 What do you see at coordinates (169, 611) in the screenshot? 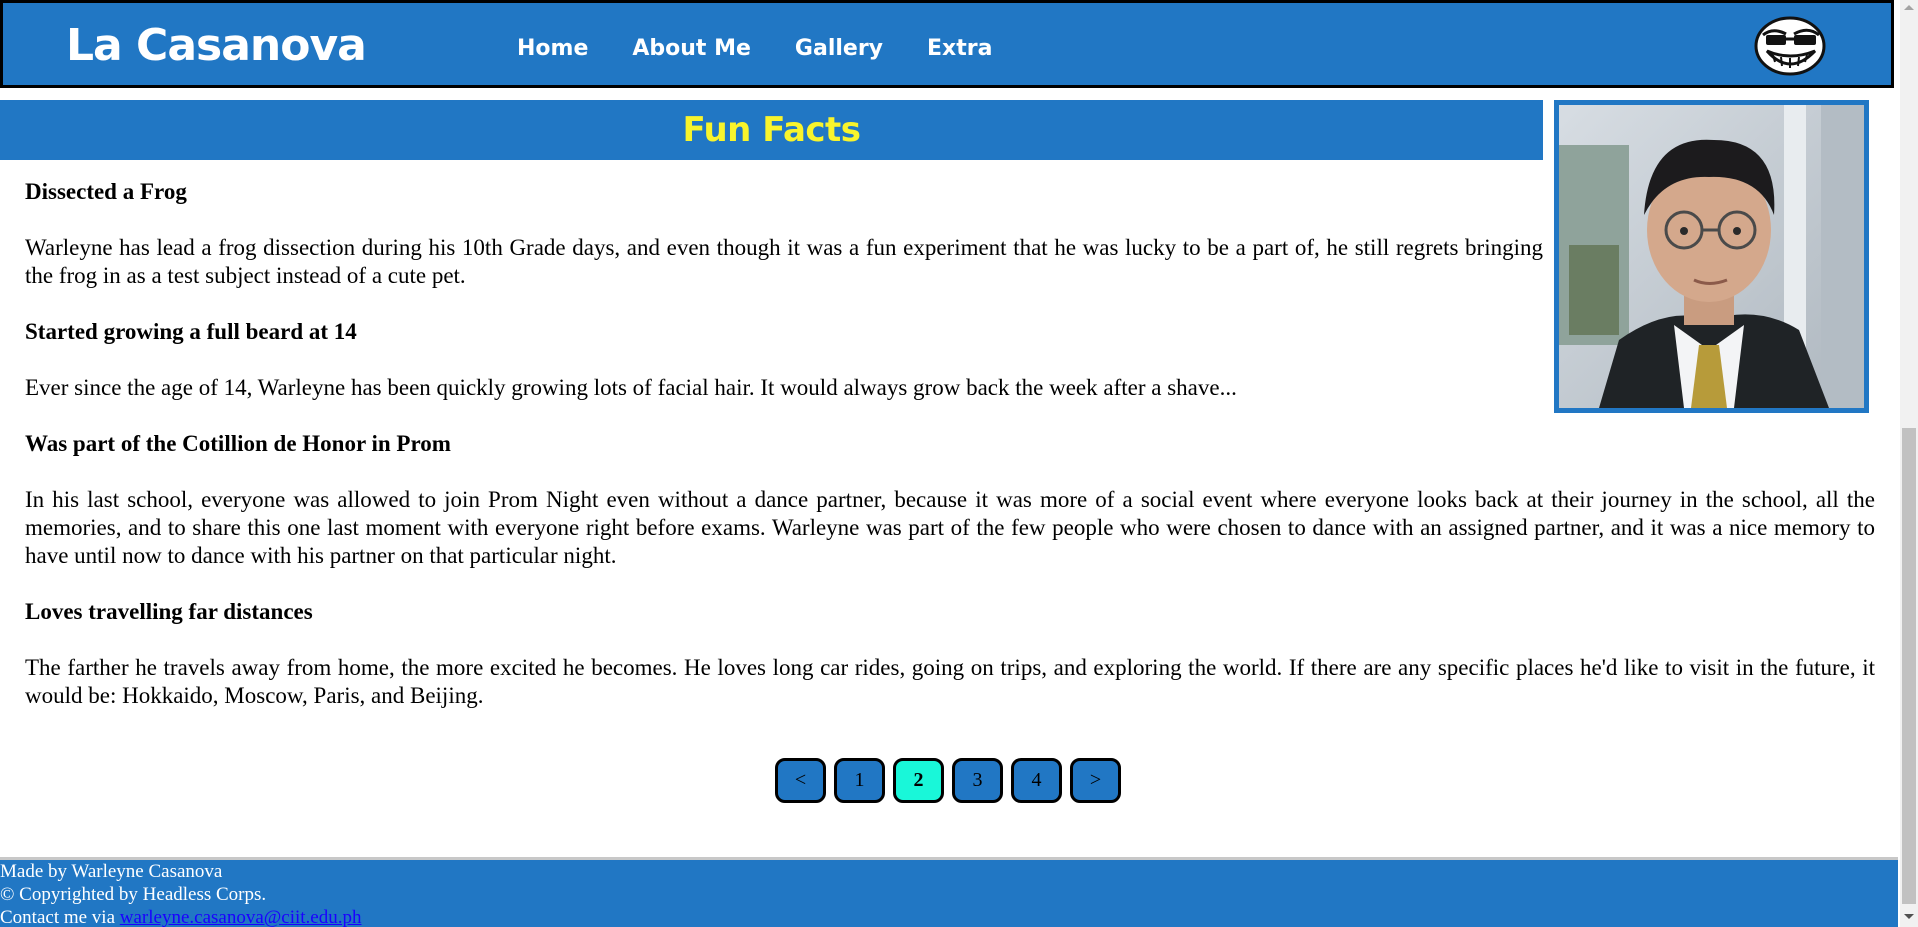
I see `fact-heading: Loves travelling far distances` at bounding box center [169, 611].